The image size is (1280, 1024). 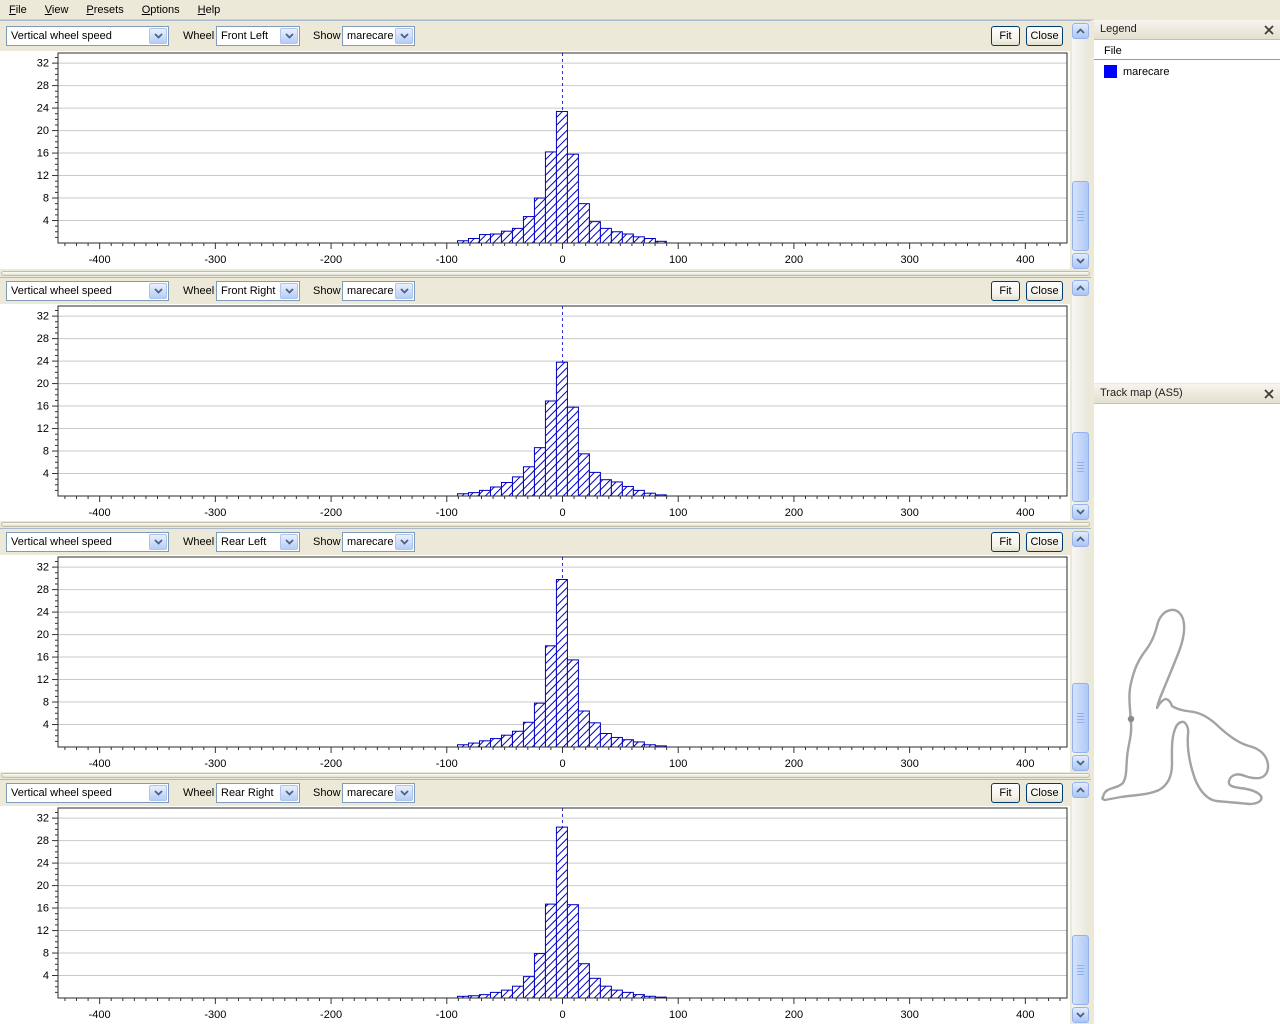 I want to click on svg-text: 28, so click(x=43, y=339).